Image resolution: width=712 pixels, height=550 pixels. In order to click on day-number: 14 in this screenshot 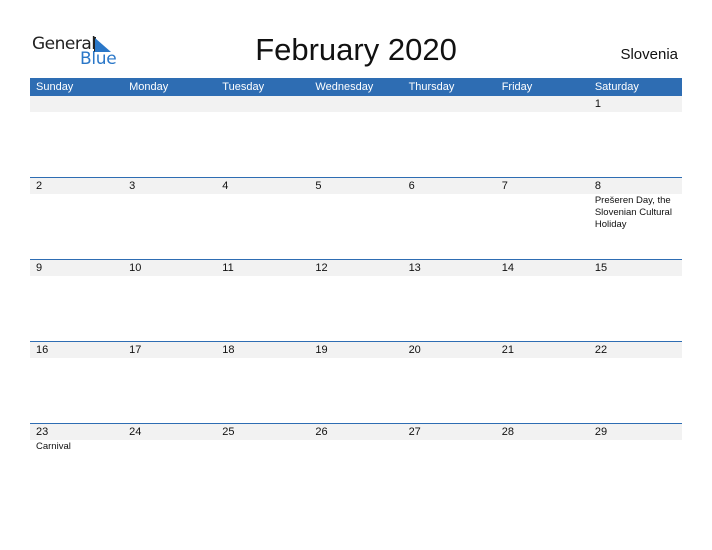, I will do `click(507, 268)`.